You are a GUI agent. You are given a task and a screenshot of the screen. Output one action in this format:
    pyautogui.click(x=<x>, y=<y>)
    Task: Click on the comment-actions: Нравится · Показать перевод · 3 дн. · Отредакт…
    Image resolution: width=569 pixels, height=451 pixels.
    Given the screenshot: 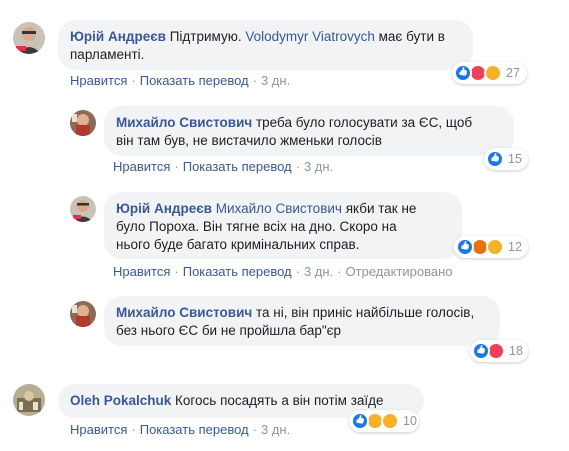 What is the action you would take?
    pyautogui.click(x=283, y=271)
    